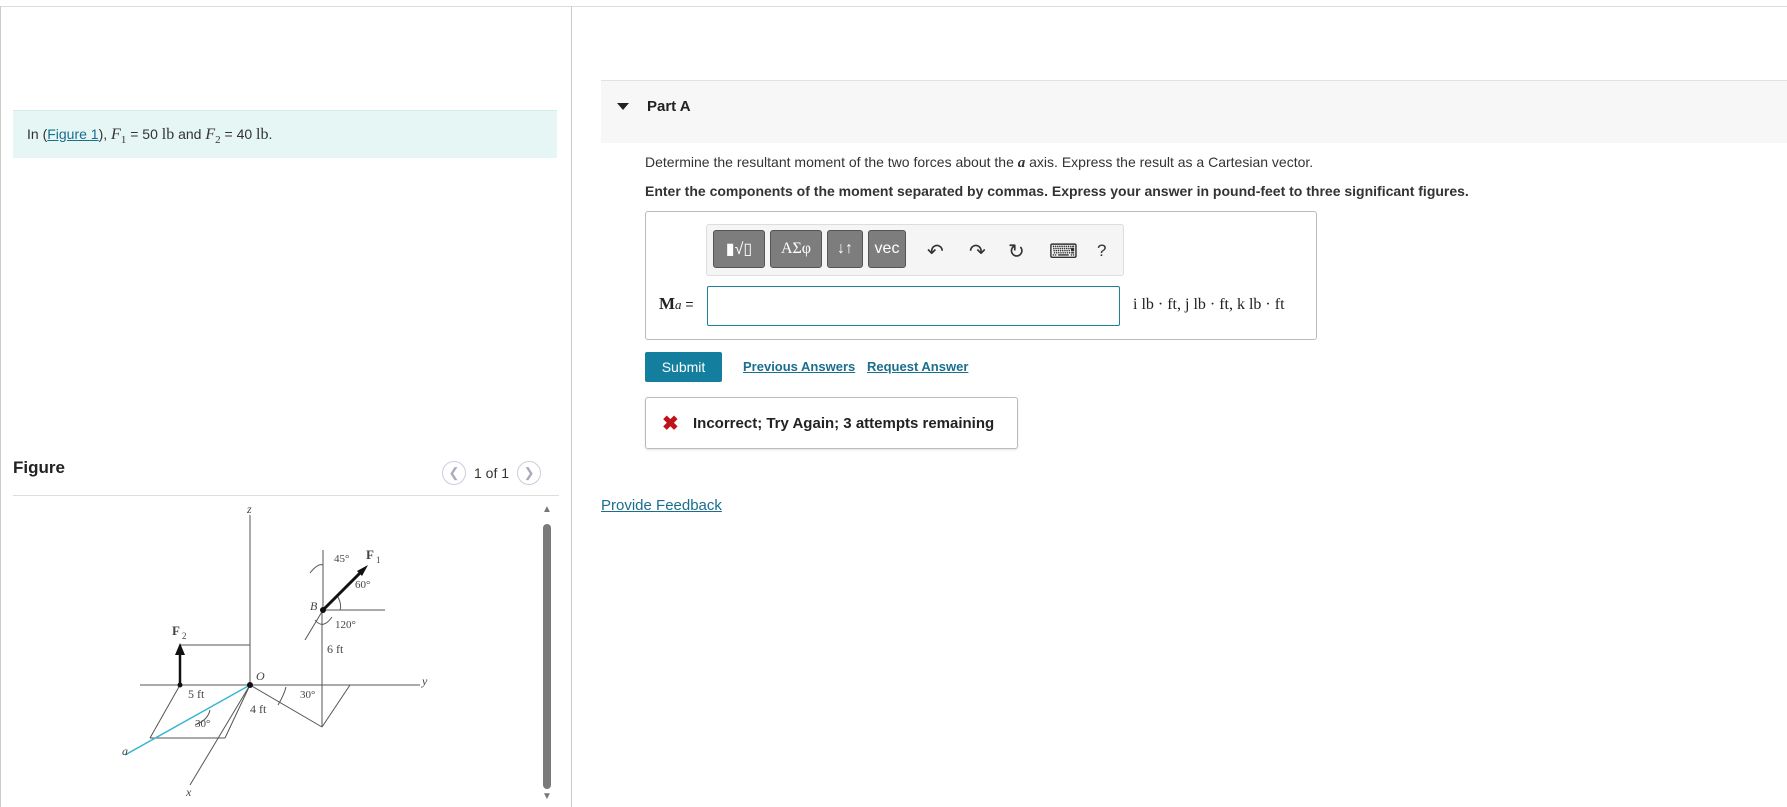 This screenshot has height=807, width=1787. Describe the element at coordinates (335, 649) in the screenshot. I see `label-6ft: 6 ft` at that location.